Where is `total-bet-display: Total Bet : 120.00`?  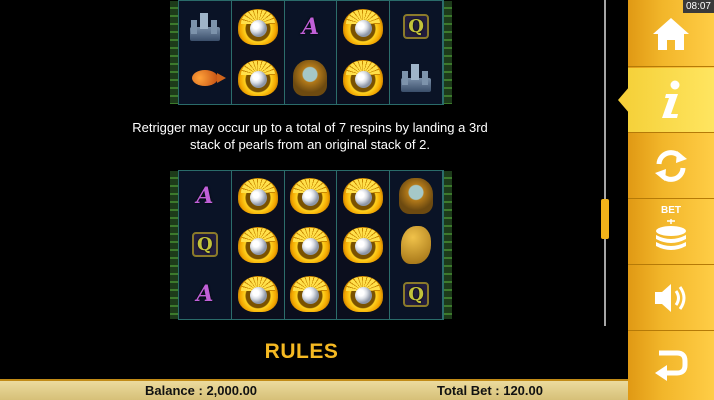
total-bet-display: Total Bet : 120.00 is located at coordinates (490, 390).